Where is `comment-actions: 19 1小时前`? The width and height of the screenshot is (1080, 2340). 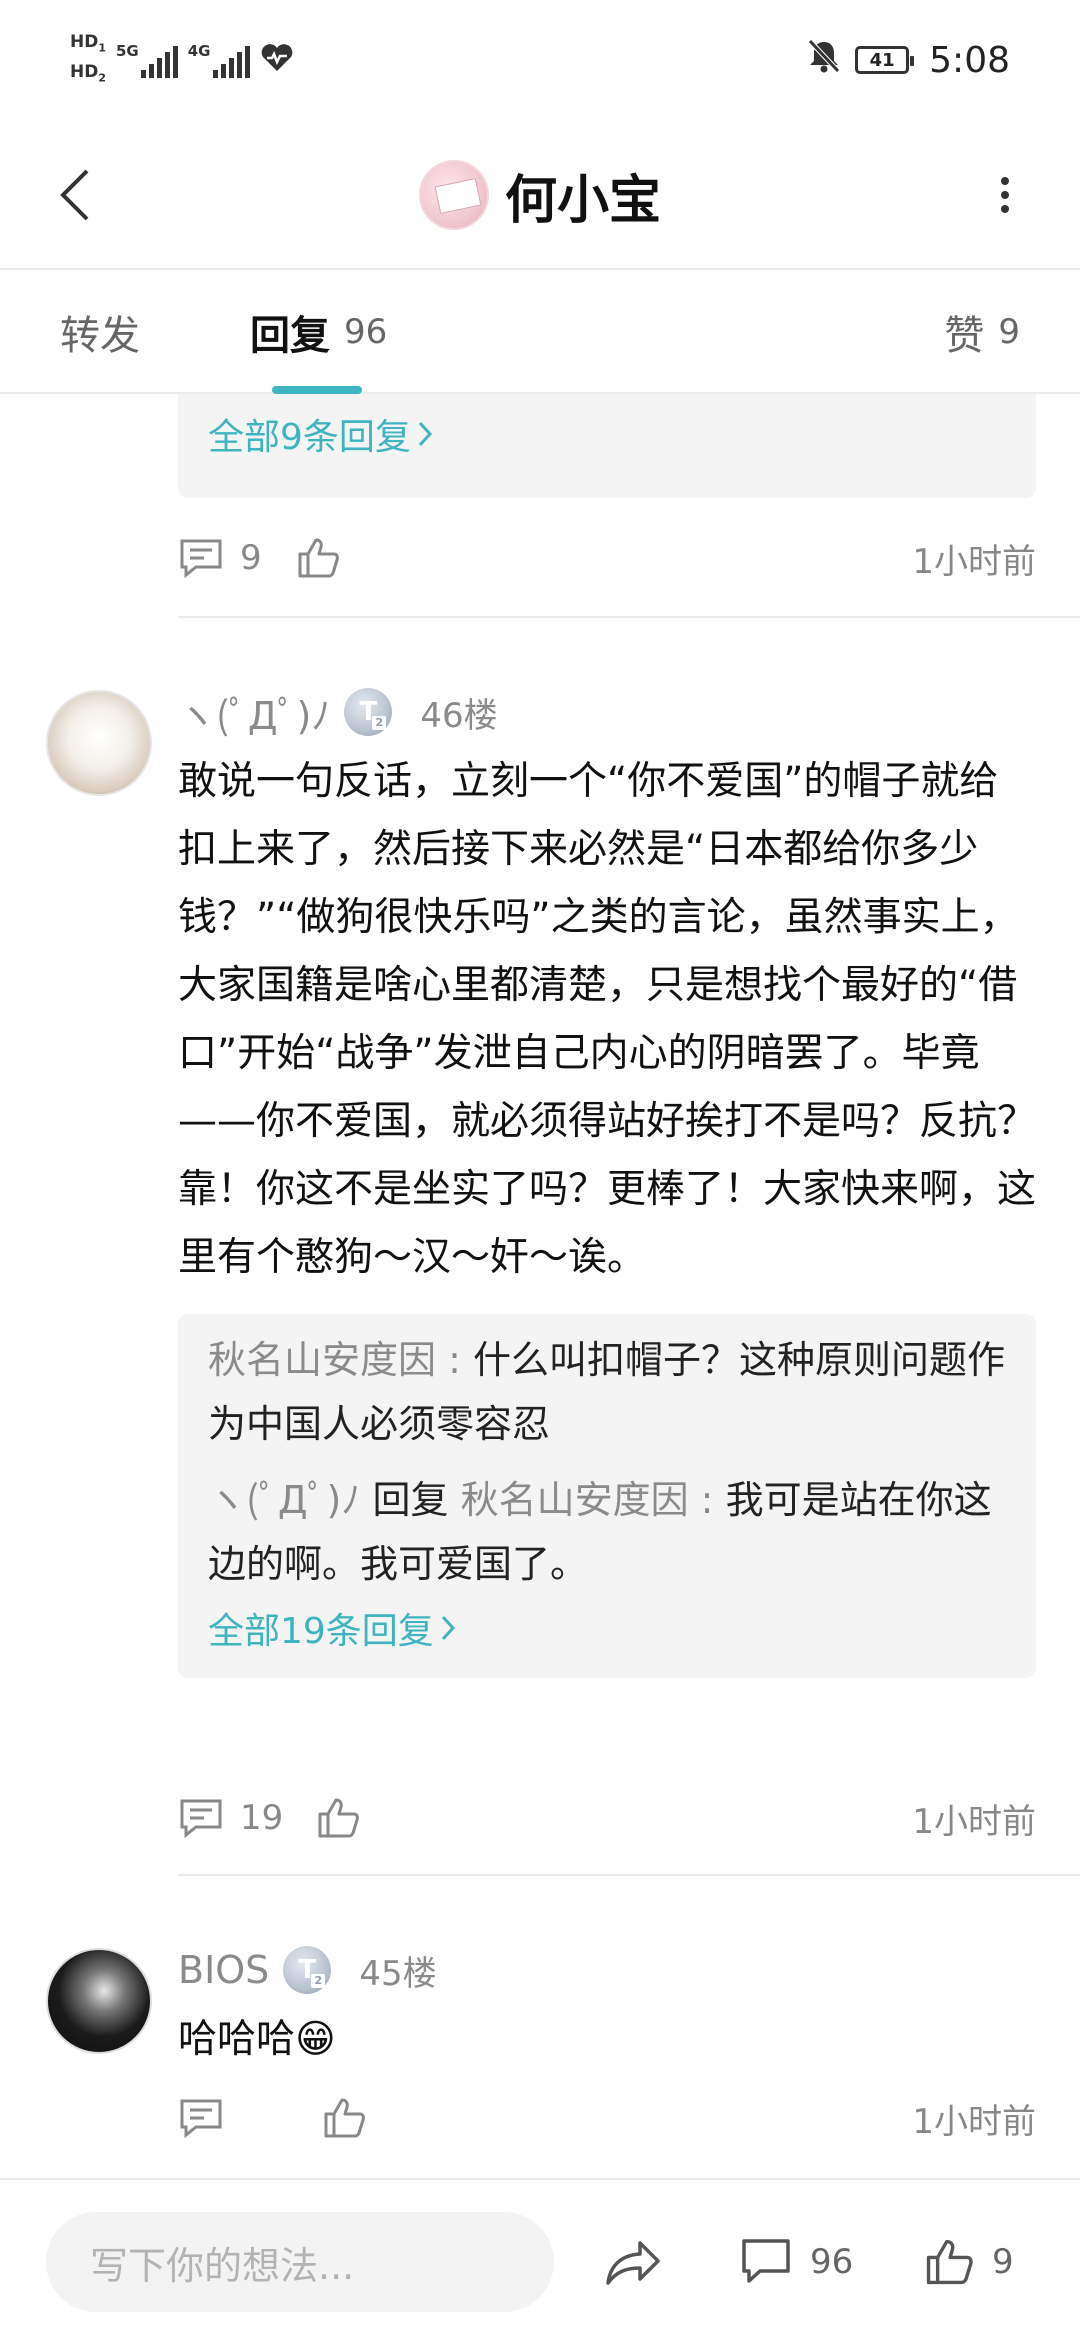 comment-actions: 19 1小时前 is located at coordinates (607, 1818).